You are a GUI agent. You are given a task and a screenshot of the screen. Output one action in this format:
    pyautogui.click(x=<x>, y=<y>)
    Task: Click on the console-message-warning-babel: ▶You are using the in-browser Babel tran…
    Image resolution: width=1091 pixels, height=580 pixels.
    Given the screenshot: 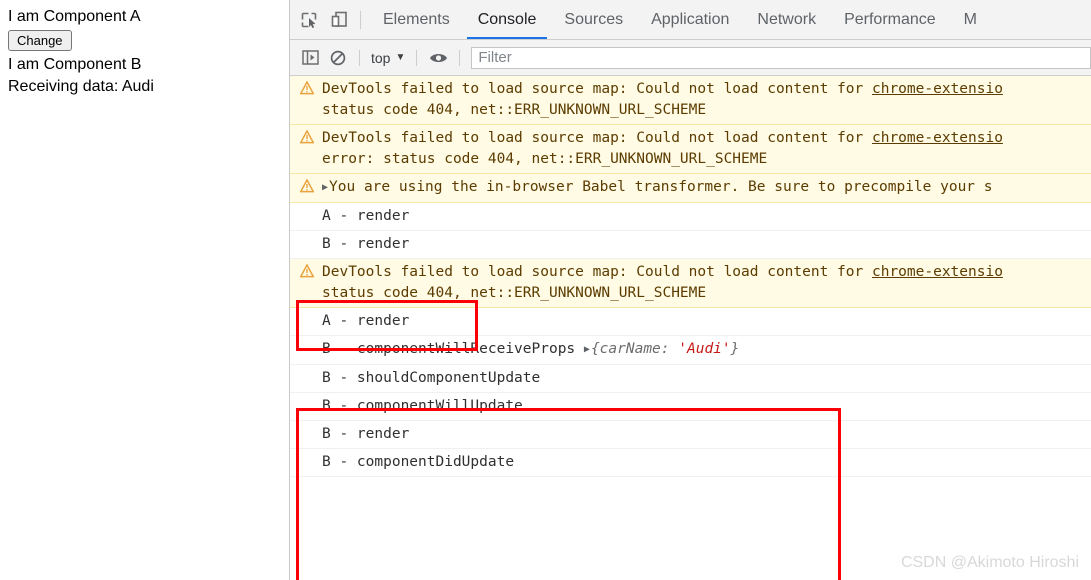 What is the action you would take?
    pyautogui.click(x=690, y=188)
    